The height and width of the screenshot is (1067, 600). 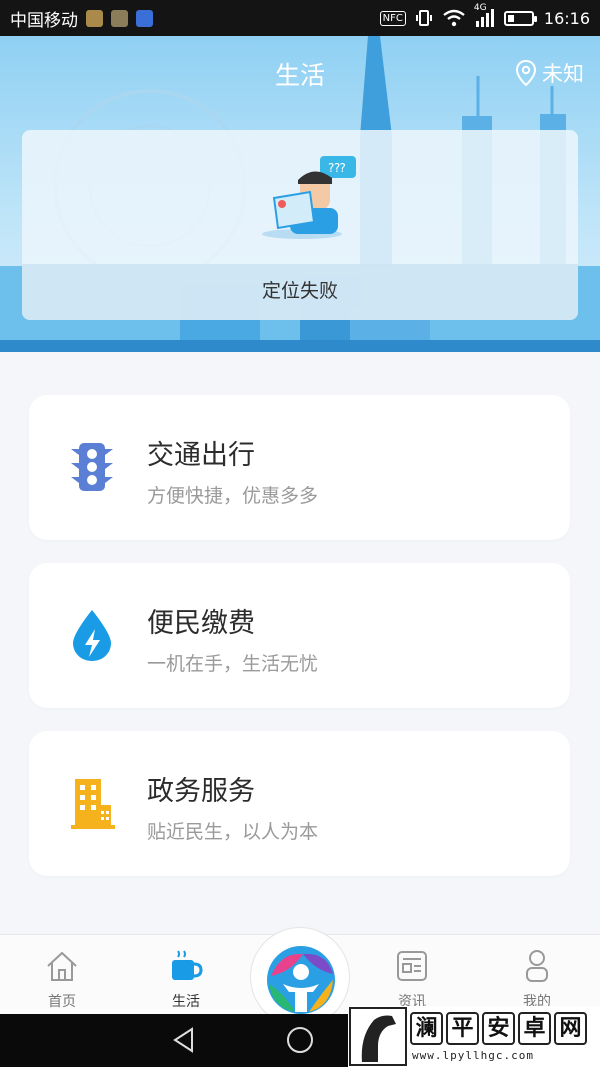 What do you see at coordinates (498, 1028) in the screenshot?
I see `watermark-text: 澜 平 安 卓 网` at bounding box center [498, 1028].